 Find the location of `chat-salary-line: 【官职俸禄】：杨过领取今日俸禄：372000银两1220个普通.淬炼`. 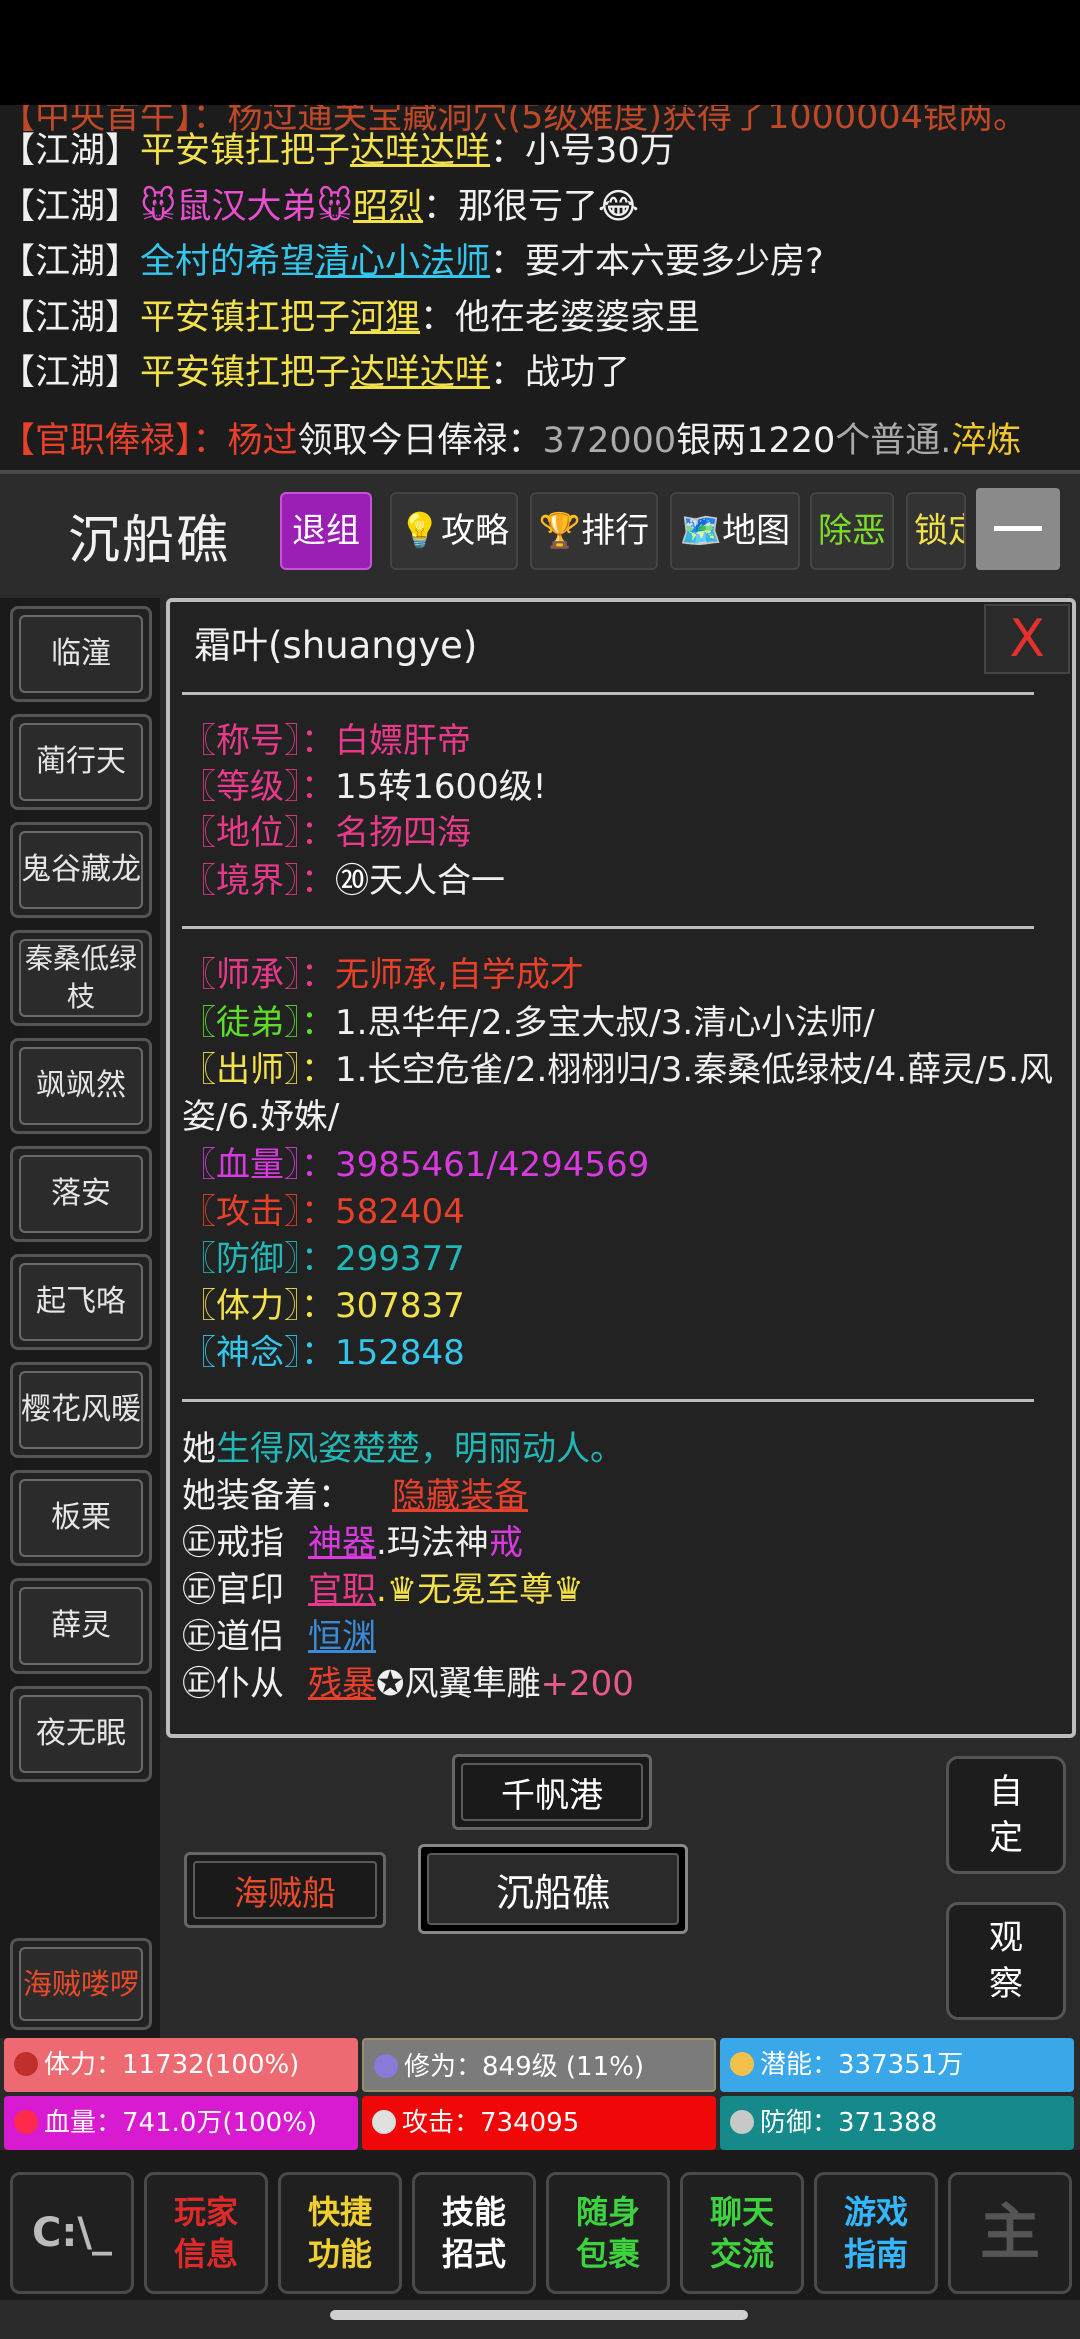

chat-salary-line: 【官职俸禄】：杨过领取今日俸禄：372000银两1220个普通.淬炼 is located at coordinates (510, 441).